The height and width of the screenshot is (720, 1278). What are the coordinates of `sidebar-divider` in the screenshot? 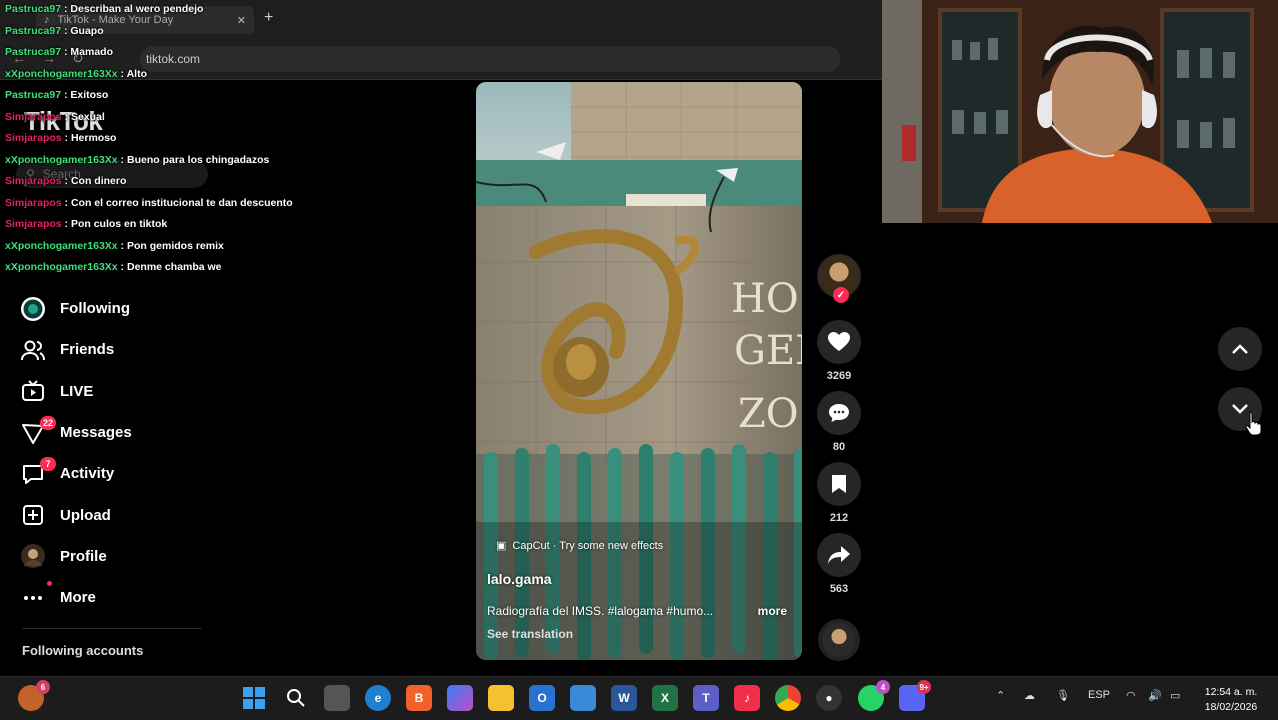 It's located at (112, 628).